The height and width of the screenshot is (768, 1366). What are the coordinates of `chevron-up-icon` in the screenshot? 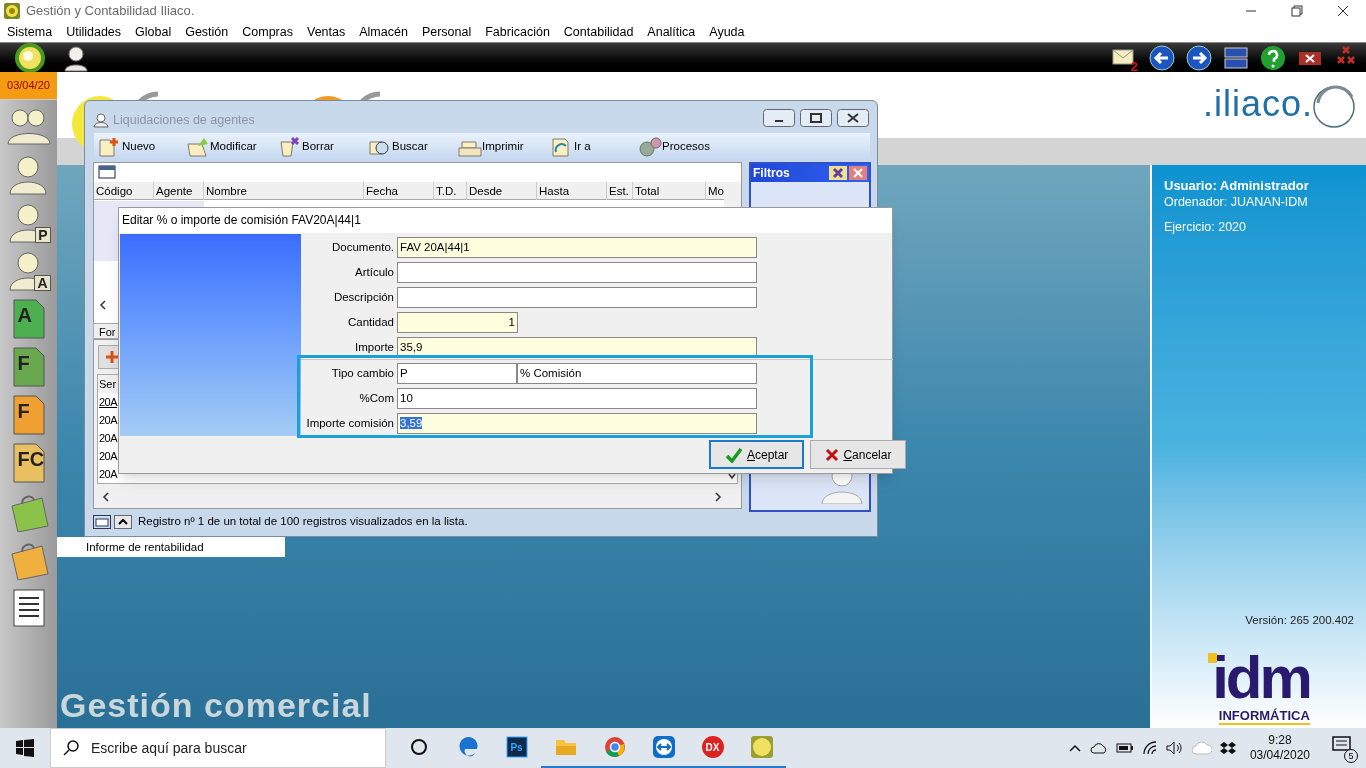 It's located at (1074, 748).